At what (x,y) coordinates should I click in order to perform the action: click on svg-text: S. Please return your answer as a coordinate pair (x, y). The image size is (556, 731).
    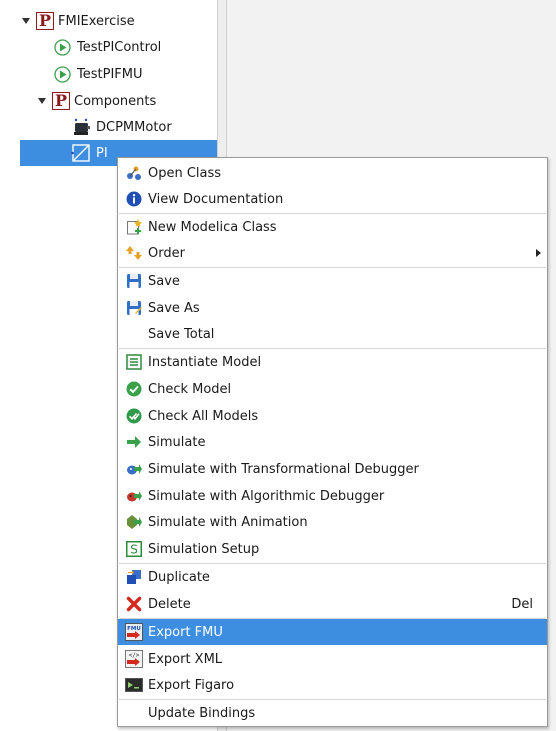
    Looking at the image, I should click on (134, 550).